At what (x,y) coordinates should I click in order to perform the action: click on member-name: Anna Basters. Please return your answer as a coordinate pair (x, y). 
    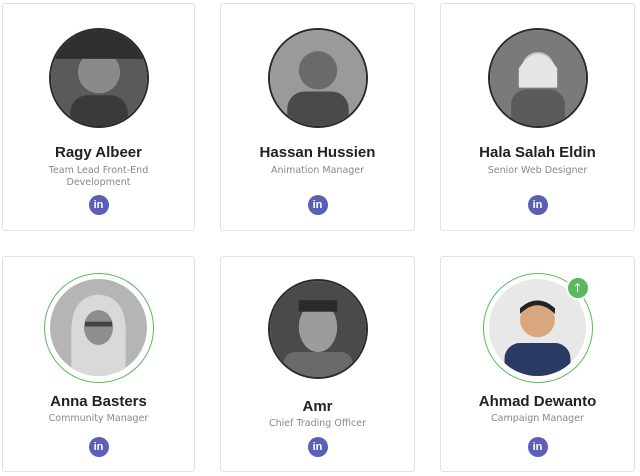
    Looking at the image, I should click on (98, 401).